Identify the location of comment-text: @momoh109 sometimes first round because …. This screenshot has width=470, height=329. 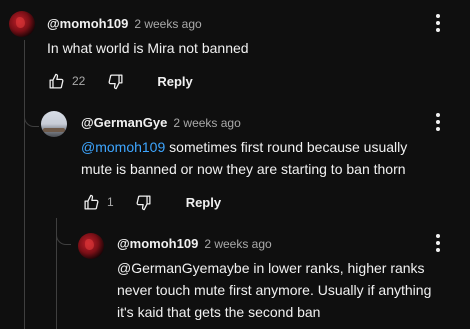
(266, 158).